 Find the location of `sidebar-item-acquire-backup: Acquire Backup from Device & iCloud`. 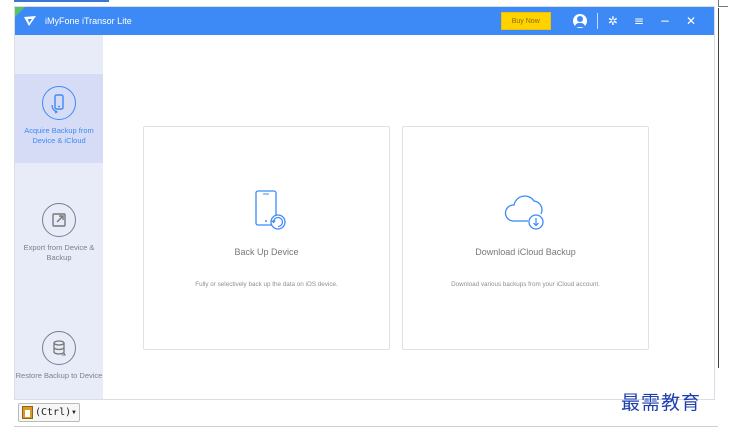

sidebar-item-acquire-backup: Acquire Backup from Device & iCloud is located at coordinates (59, 118).